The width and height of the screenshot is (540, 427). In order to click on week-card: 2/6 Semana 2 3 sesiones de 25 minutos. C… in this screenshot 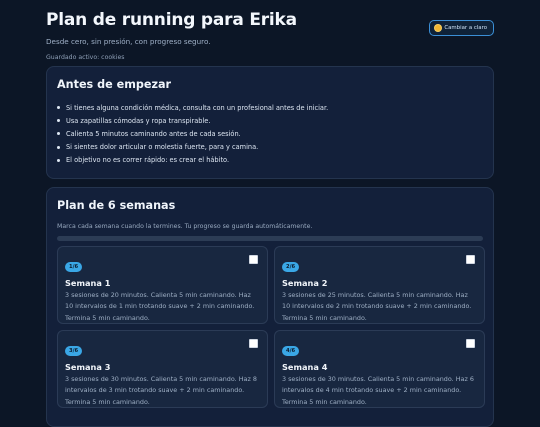, I will do `click(379, 285)`.